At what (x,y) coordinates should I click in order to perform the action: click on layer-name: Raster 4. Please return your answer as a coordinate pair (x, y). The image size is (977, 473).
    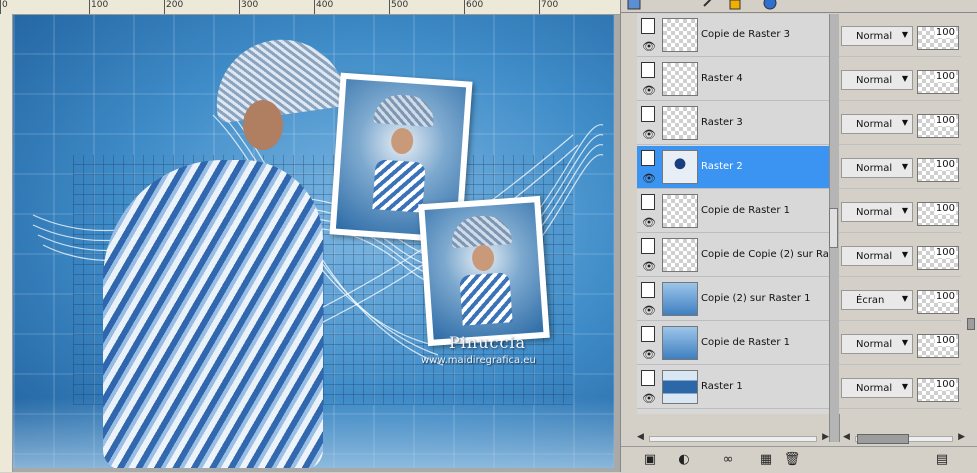
    Looking at the image, I should click on (722, 78).